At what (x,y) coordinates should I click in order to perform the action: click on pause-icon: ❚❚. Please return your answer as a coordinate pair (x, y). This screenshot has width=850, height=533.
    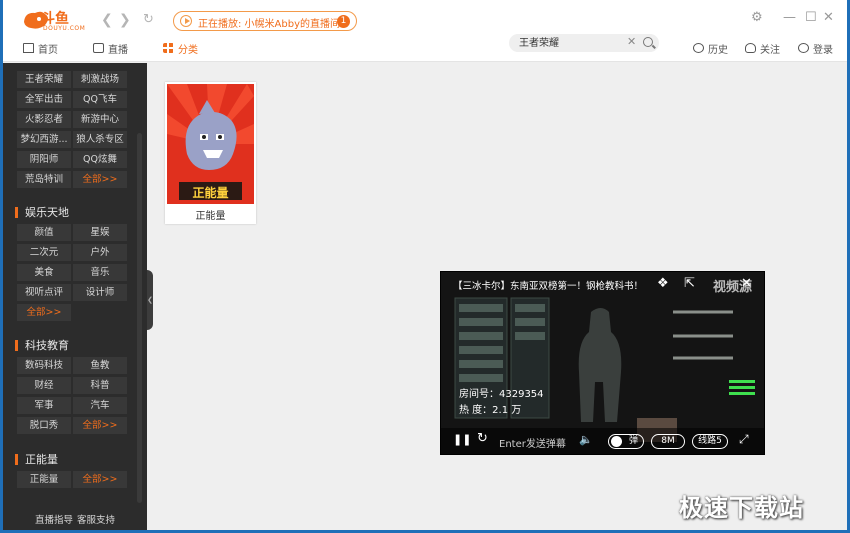
    Looking at the image, I should click on (462, 439).